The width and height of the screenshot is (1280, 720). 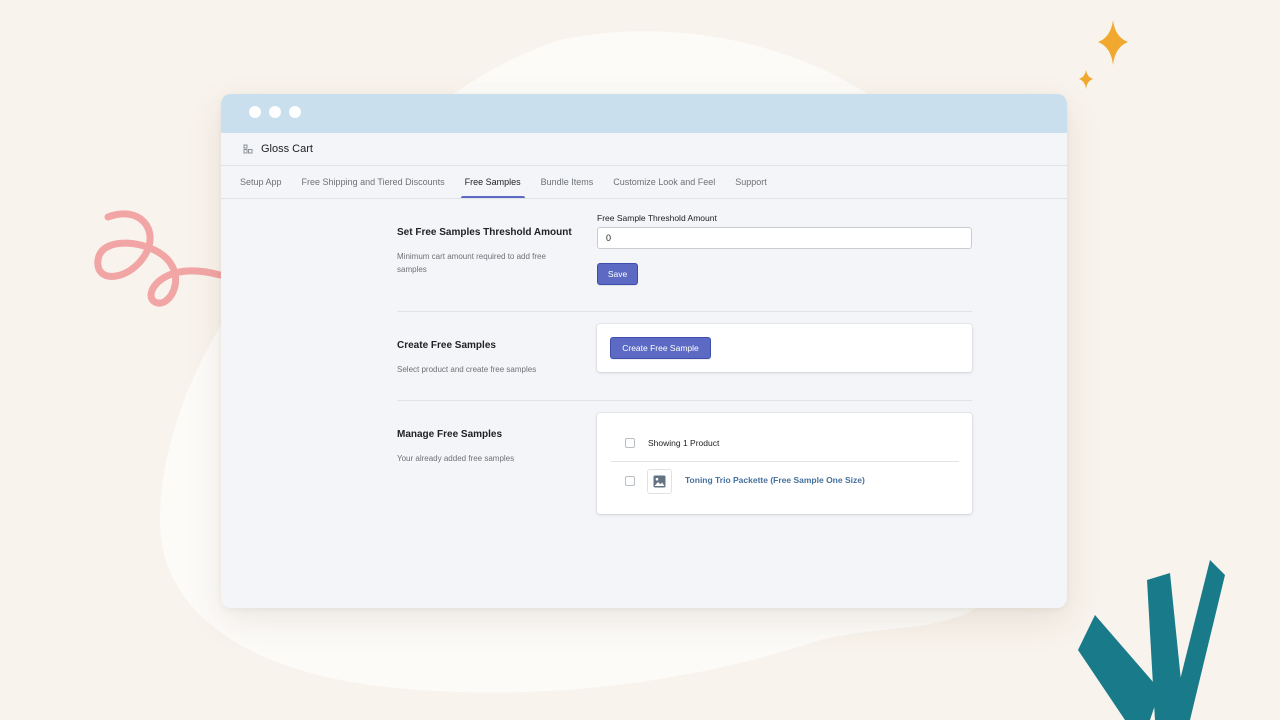 What do you see at coordinates (657, 218) in the screenshot?
I see `threshold-field-label: Free Sample Threshold Amount` at bounding box center [657, 218].